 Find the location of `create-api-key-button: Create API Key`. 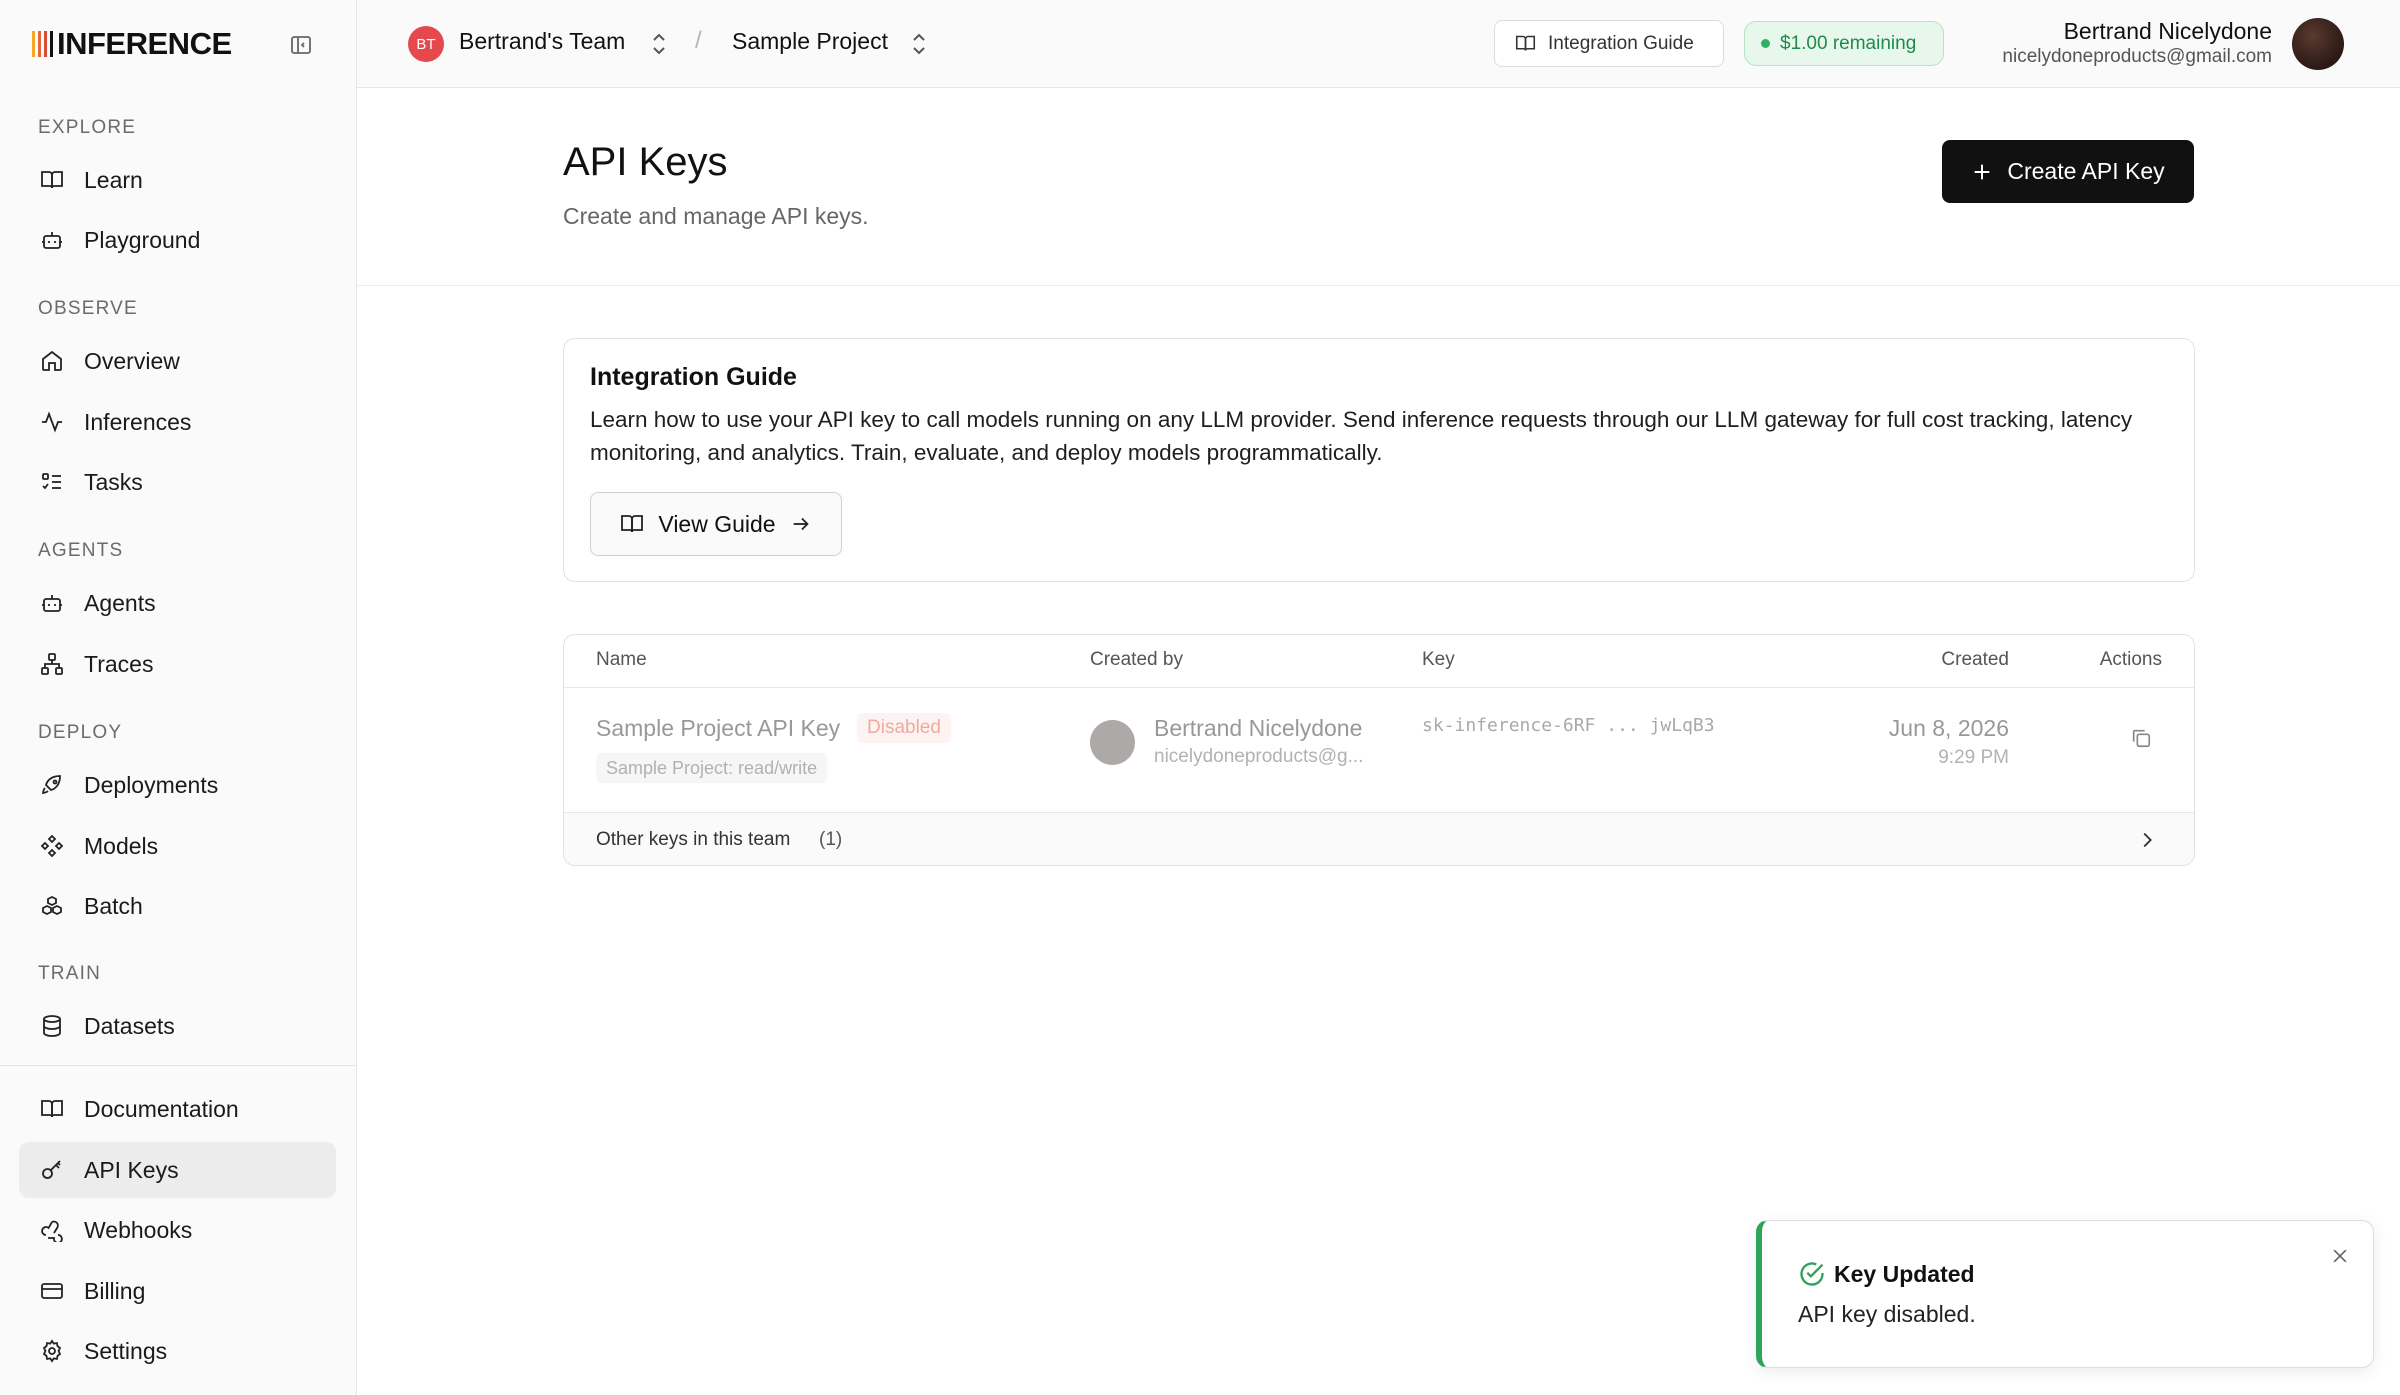

create-api-key-button: Create API Key is located at coordinates (2068, 171).